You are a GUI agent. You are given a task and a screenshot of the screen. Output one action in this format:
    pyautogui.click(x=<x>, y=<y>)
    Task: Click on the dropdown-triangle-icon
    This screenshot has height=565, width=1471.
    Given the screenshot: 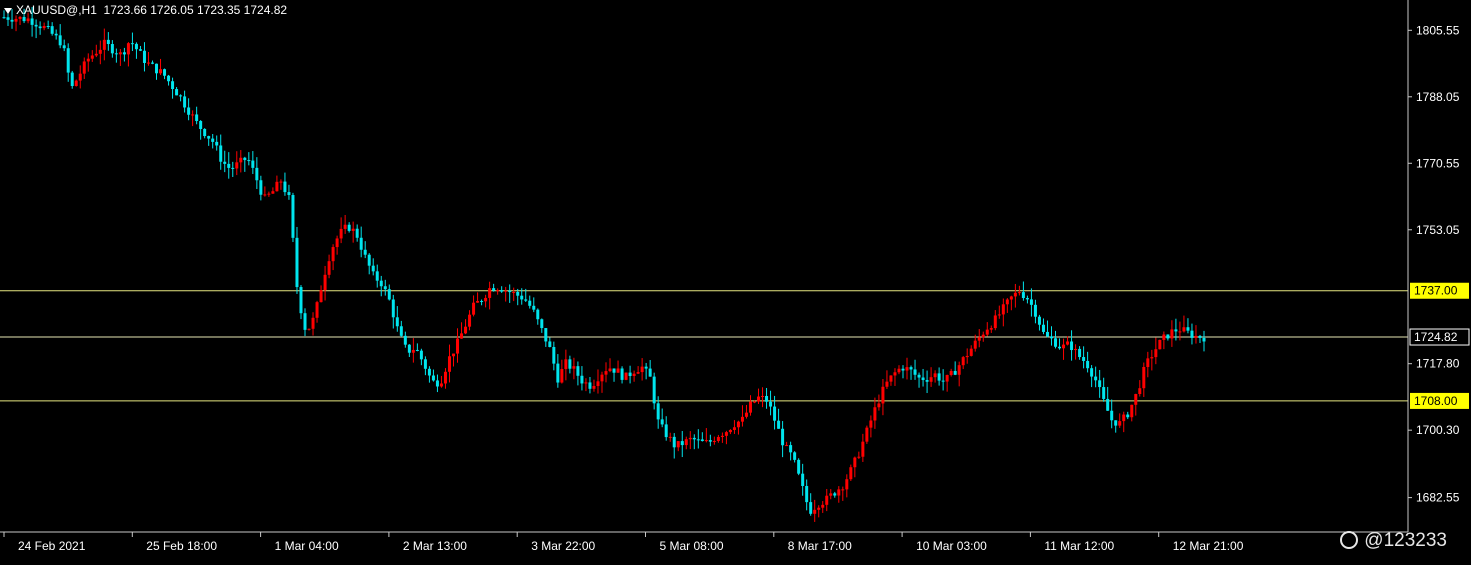 What is the action you would take?
    pyautogui.click(x=8, y=10)
    